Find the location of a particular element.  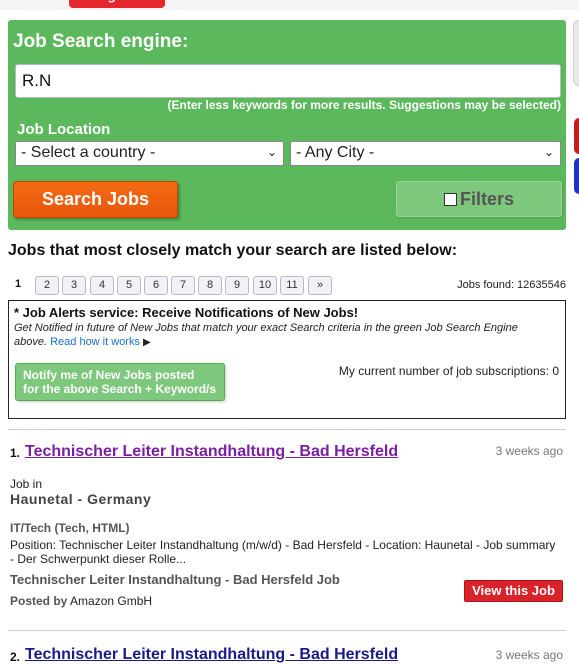

read-how-it-works-link: Read how it works is located at coordinates (95, 342).